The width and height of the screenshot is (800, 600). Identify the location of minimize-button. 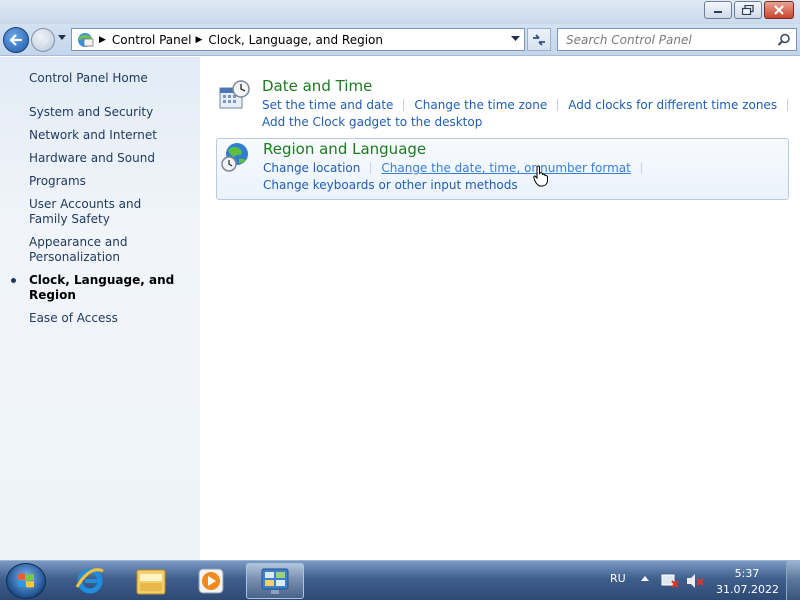
(718, 10).